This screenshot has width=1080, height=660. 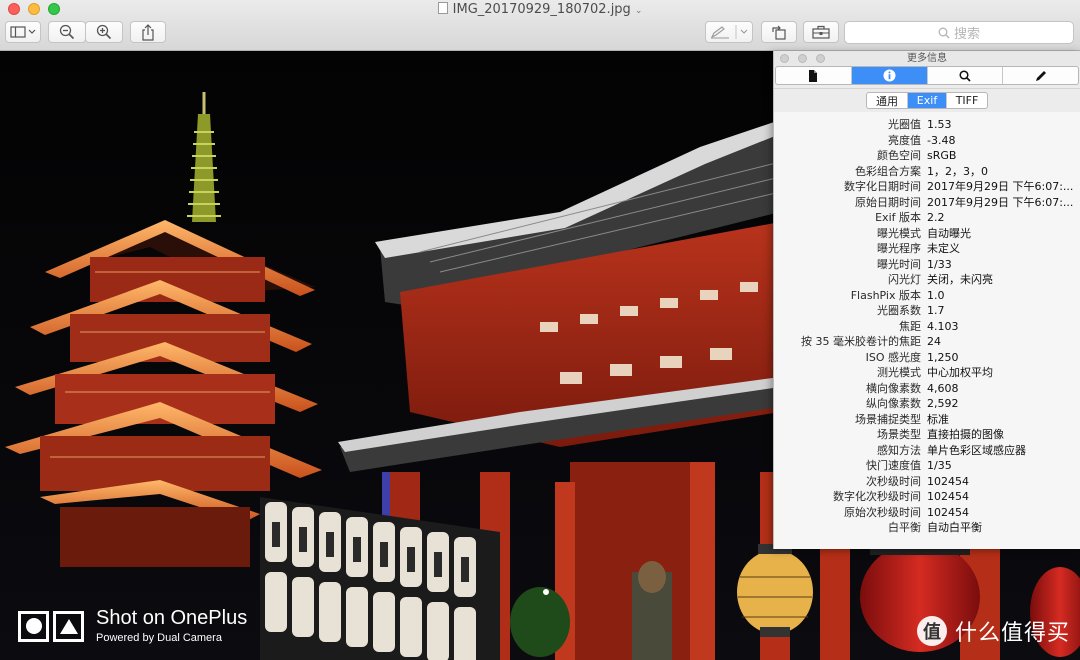 What do you see at coordinates (1001, 311) in the screenshot?
I see `exif-value: 1.7` at bounding box center [1001, 311].